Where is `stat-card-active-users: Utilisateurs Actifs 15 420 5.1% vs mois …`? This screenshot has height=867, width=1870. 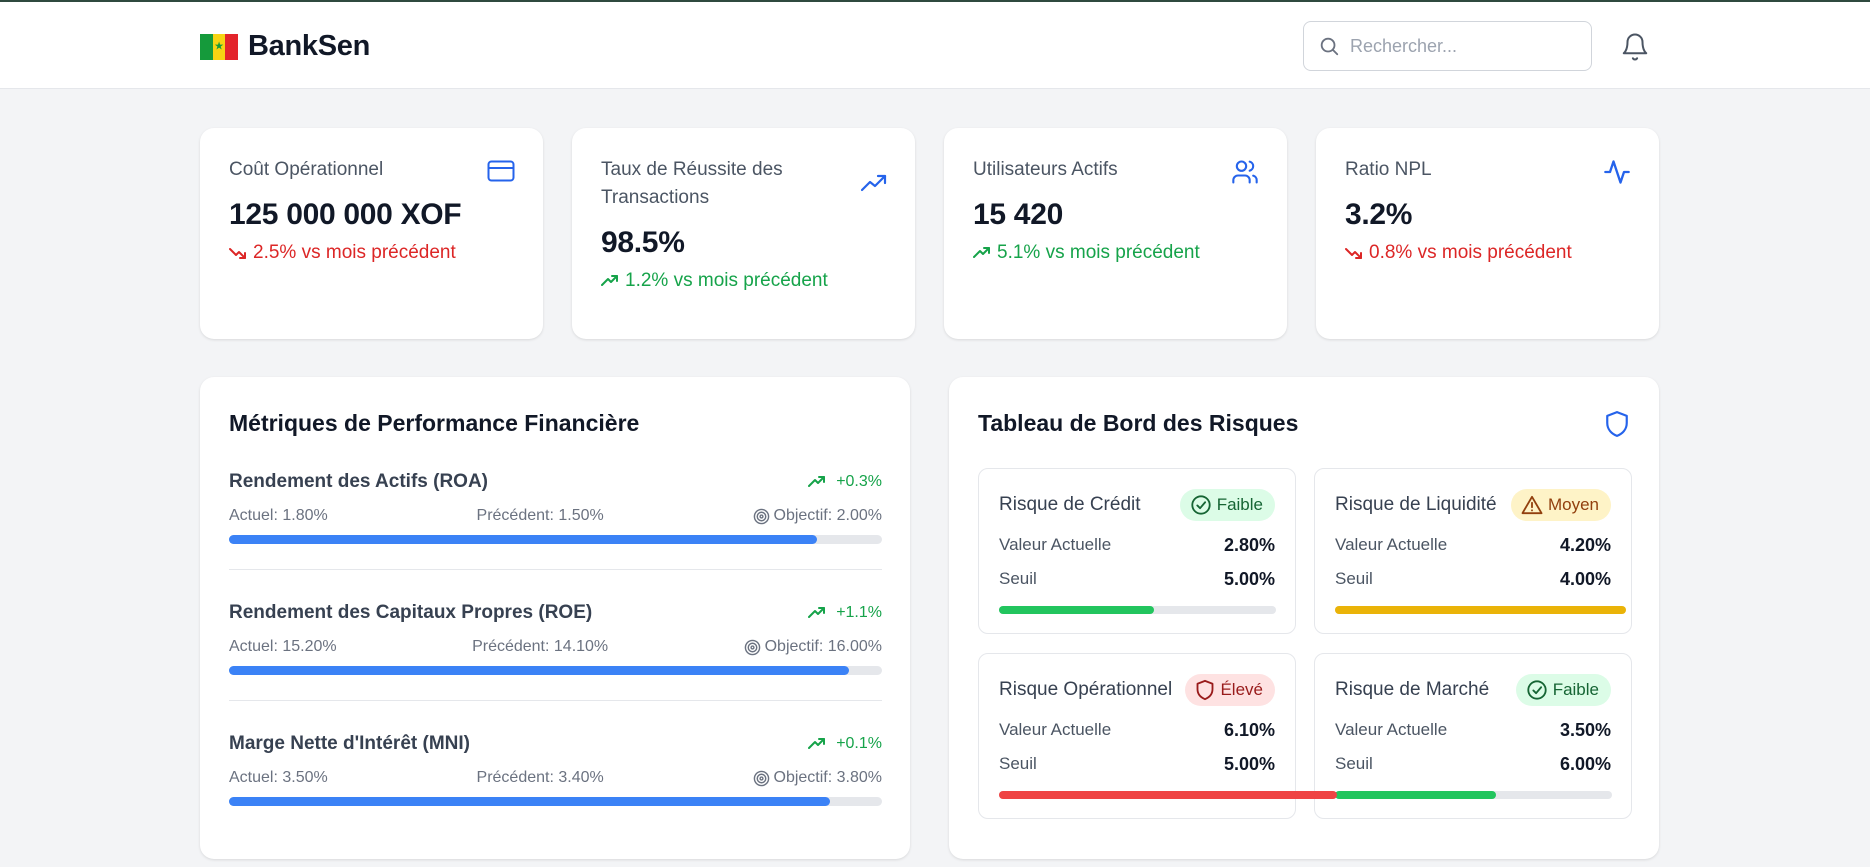
stat-card-active-users: Utilisateurs Actifs 15 420 5.1% vs mois … is located at coordinates (1115, 233).